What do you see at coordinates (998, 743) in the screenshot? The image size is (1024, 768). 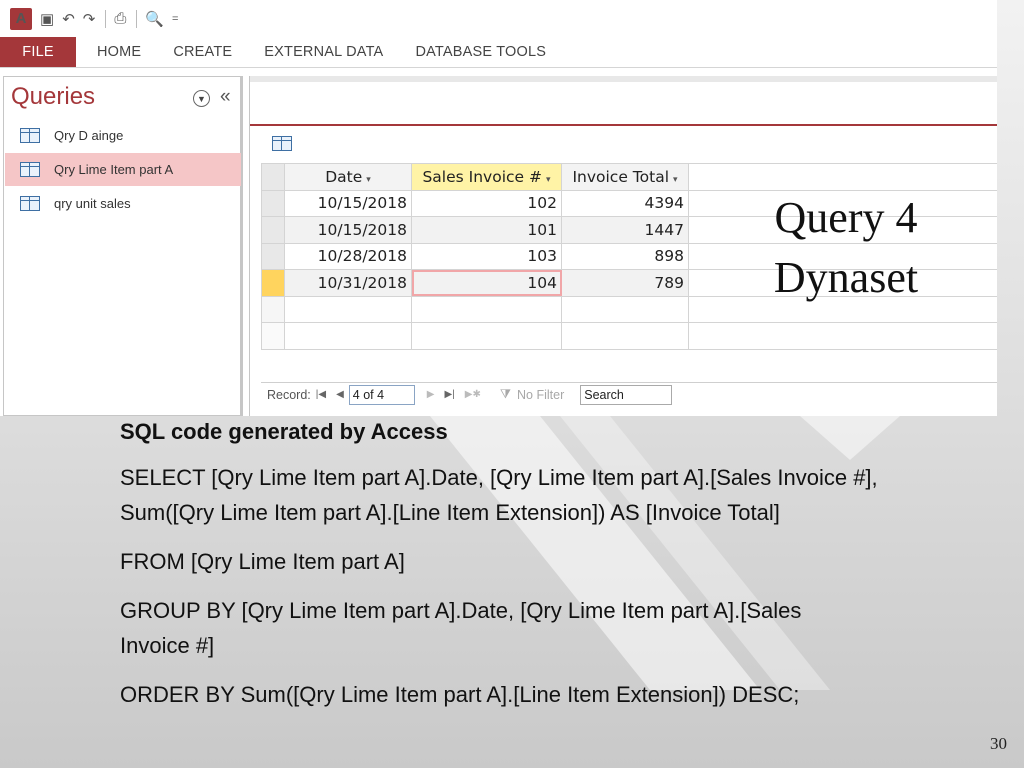 I see `slide-page-number: 30` at bounding box center [998, 743].